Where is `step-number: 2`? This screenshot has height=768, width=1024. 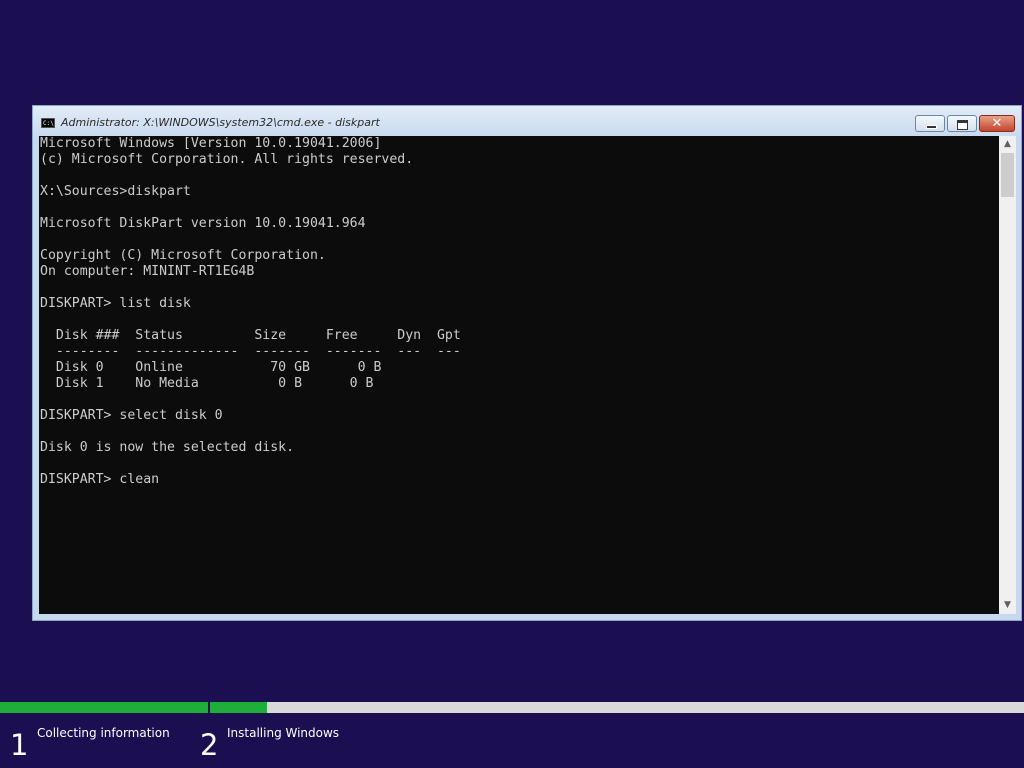 step-number: 2 is located at coordinates (209, 745).